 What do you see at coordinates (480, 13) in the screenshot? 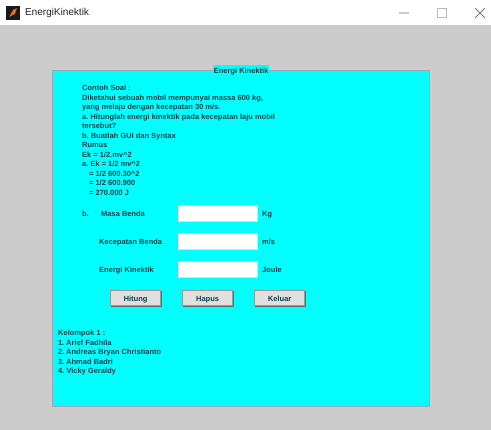
I see `close-icon` at bounding box center [480, 13].